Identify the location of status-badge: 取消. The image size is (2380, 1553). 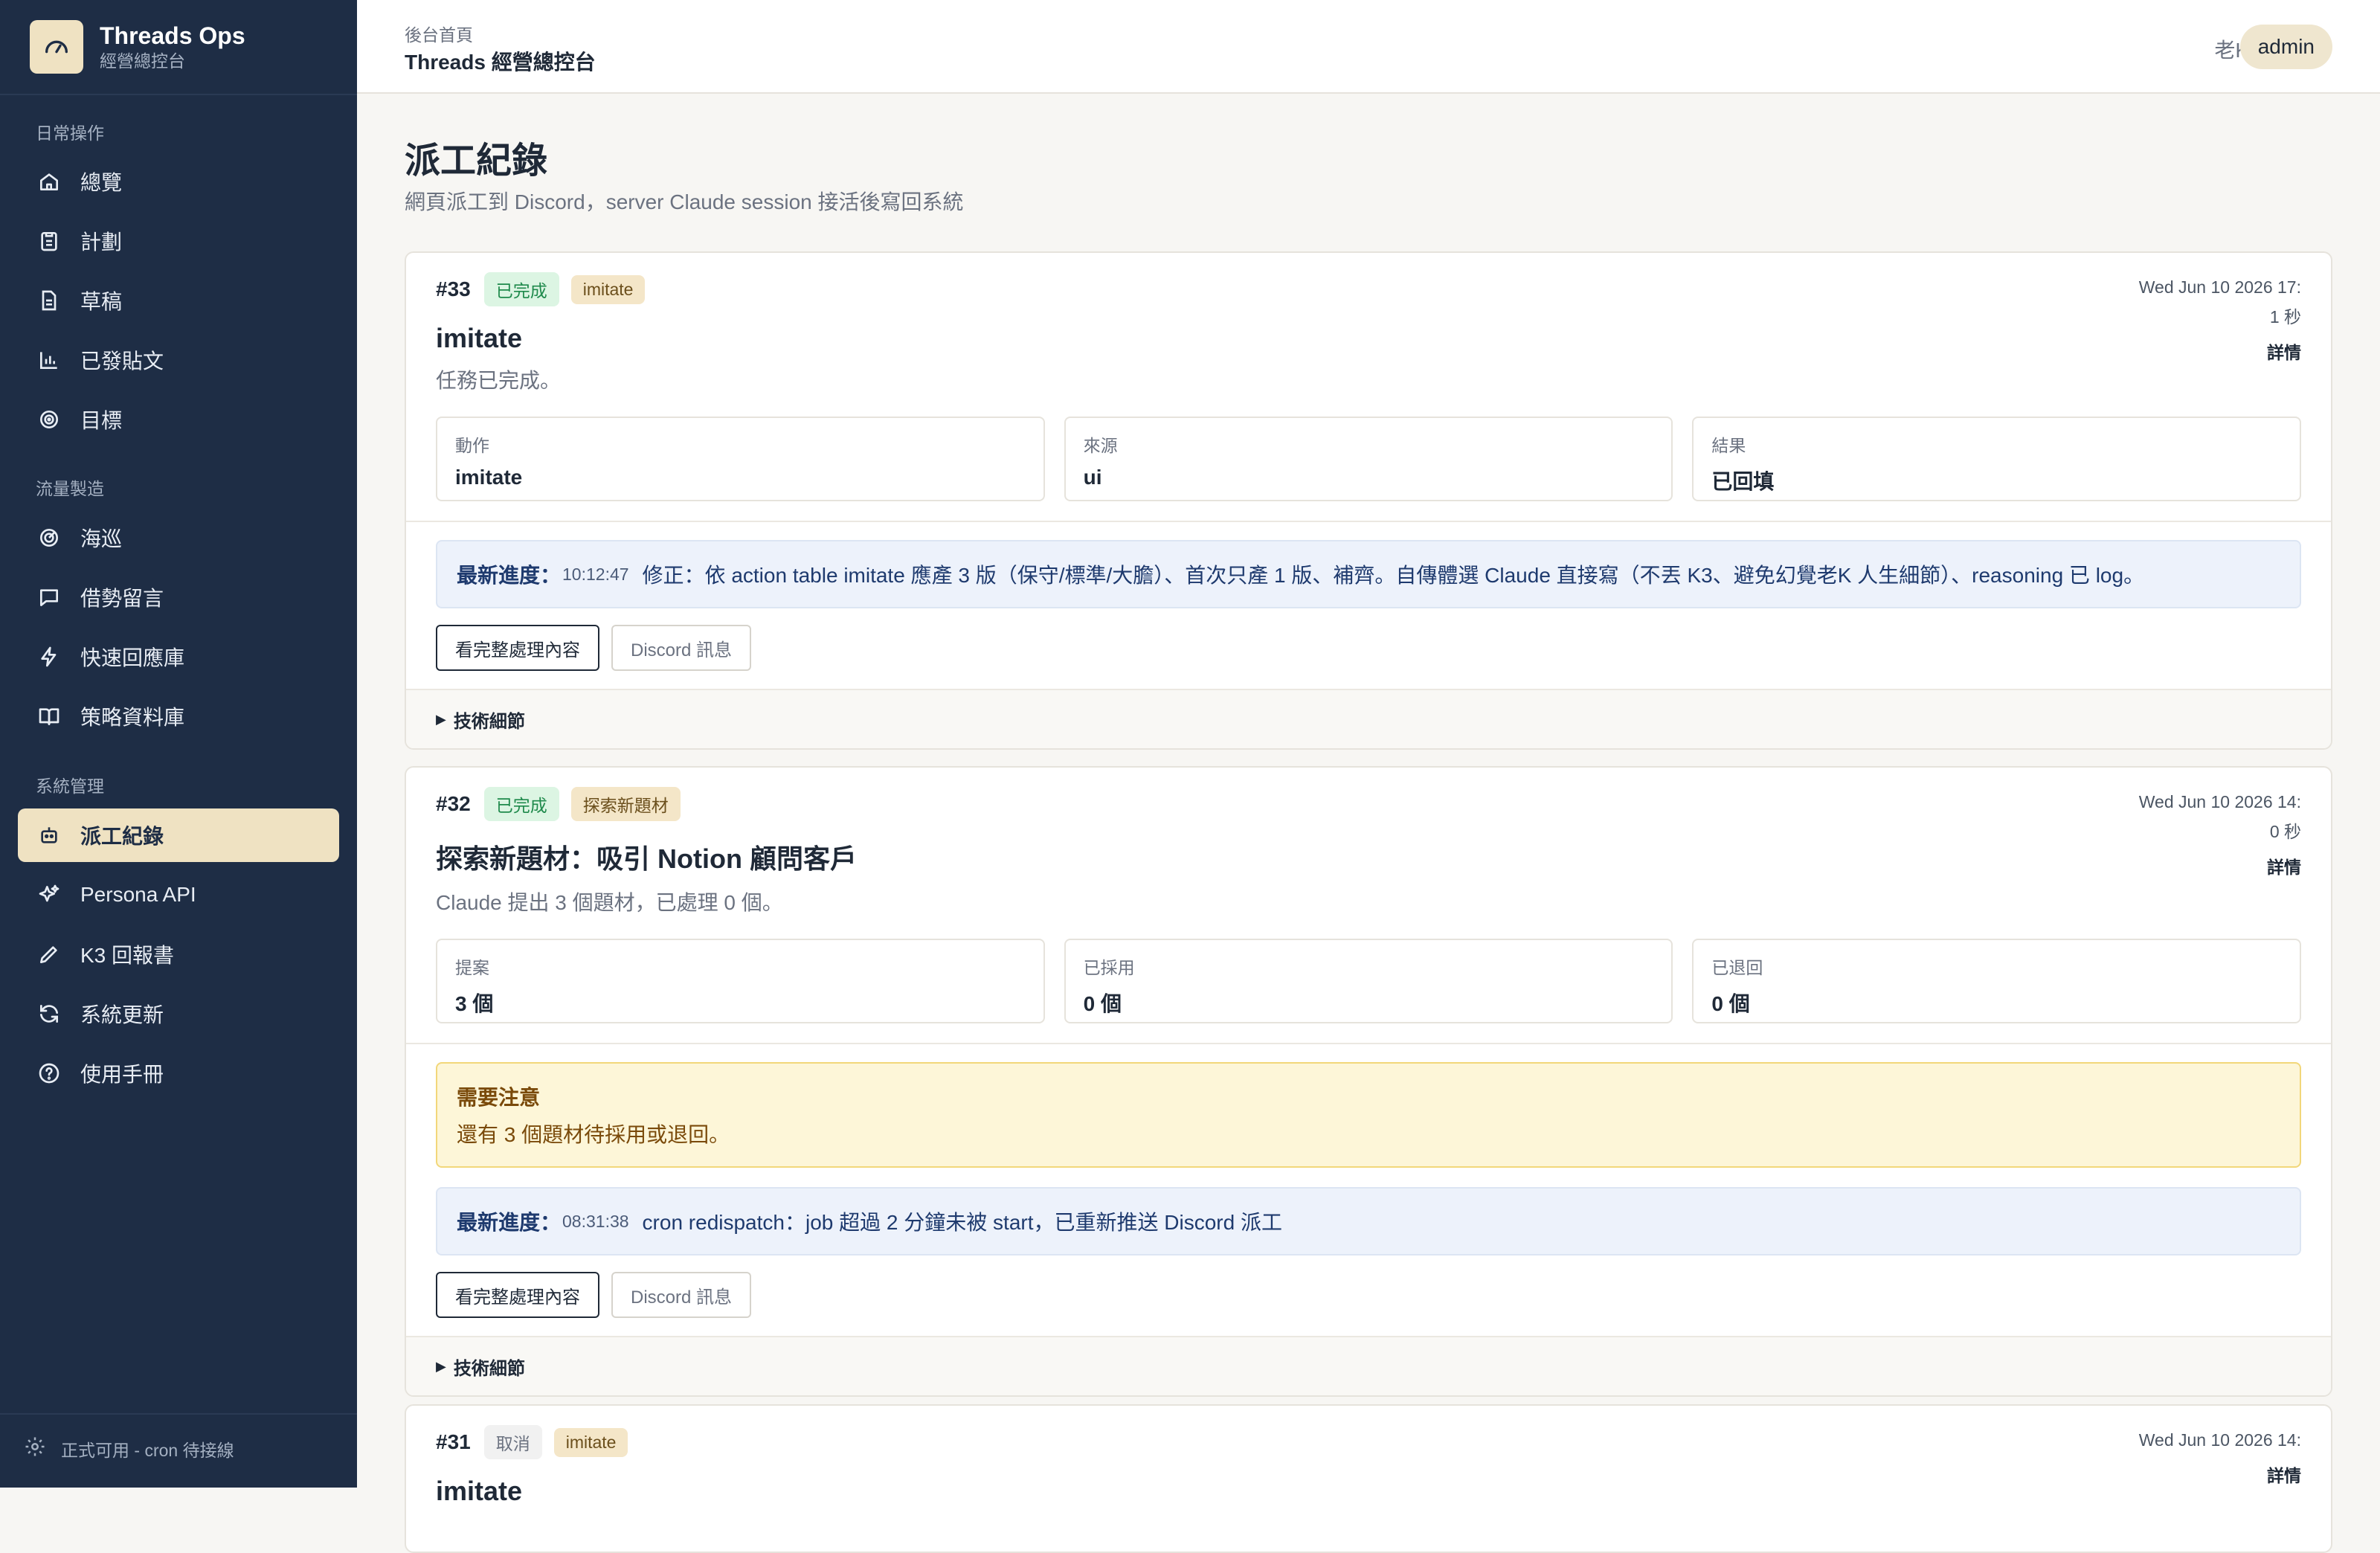
(513, 1442).